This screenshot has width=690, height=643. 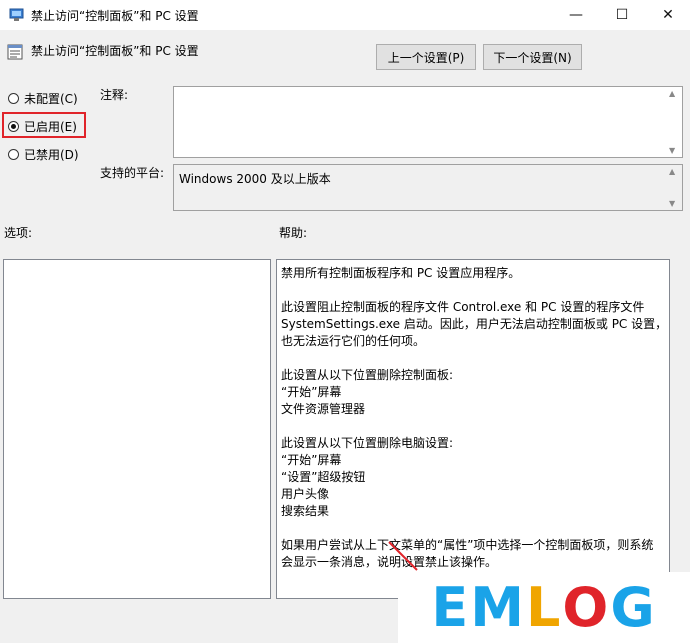 I want to click on help-label: 帮助:, so click(x=293, y=233).